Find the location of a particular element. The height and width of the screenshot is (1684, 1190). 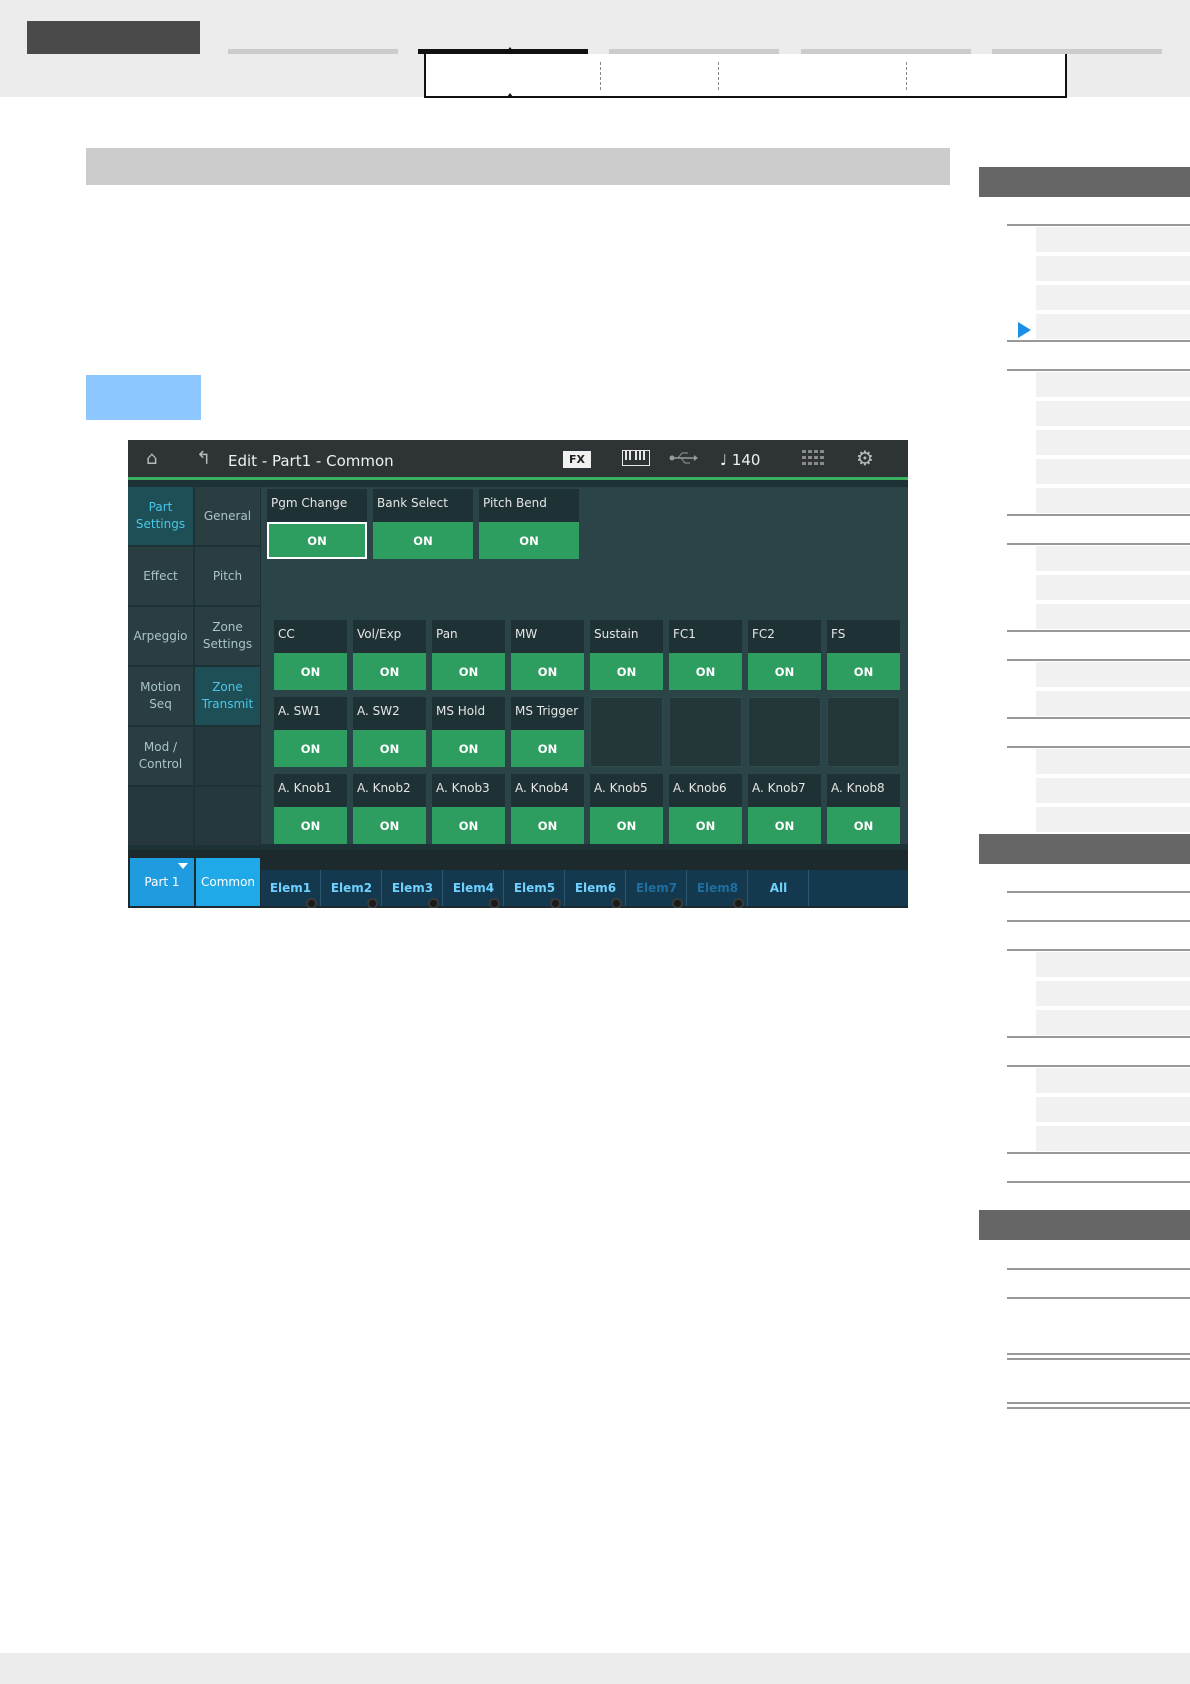

pitch-bend-switch: ON is located at coordinates (529, 540).